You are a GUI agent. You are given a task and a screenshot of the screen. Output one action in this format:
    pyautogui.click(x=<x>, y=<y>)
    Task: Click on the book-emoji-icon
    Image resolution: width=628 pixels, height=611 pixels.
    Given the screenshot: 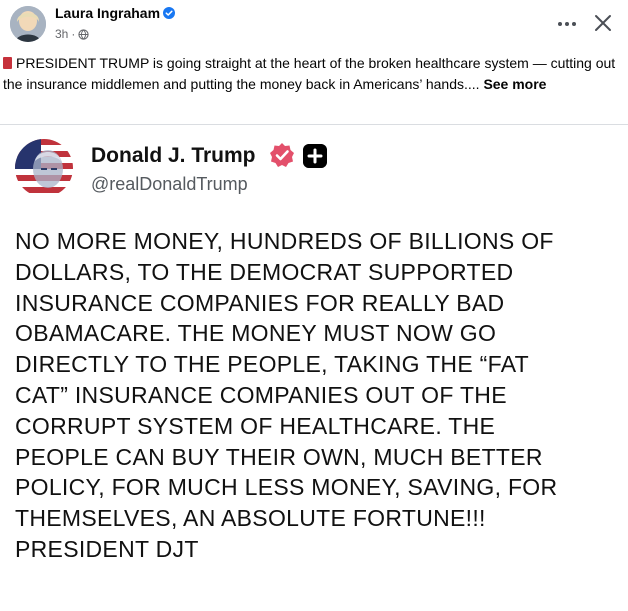 What is the action you would take?
    pyautogui.click(x=7, y=63)
    